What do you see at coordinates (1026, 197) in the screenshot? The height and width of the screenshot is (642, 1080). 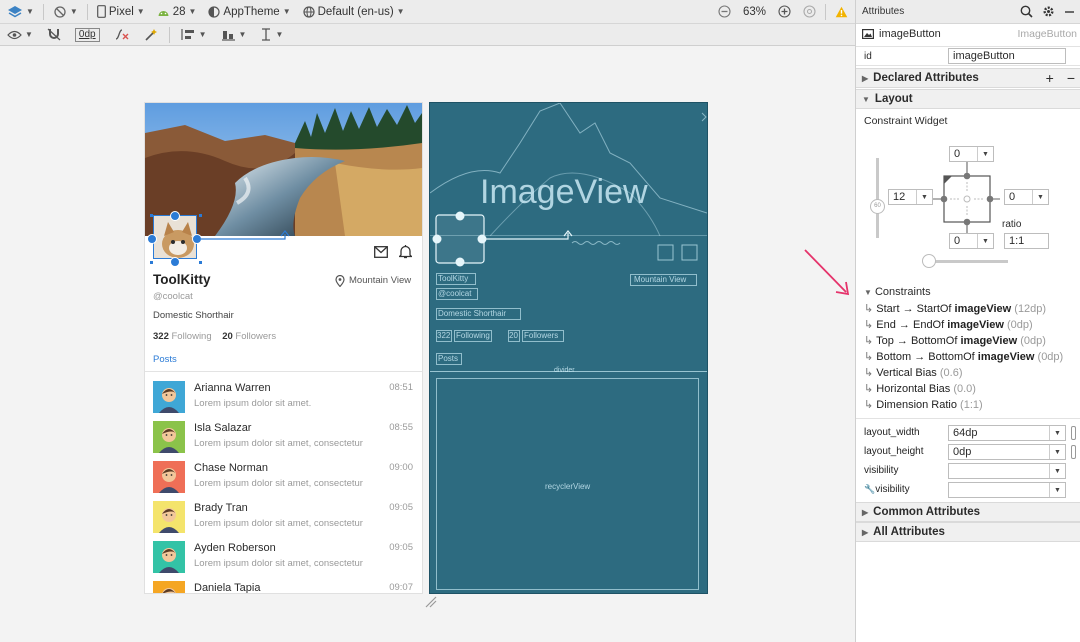 I see `right-margin-dropdown: 0 ▼` at bounding box center [1026, 197].